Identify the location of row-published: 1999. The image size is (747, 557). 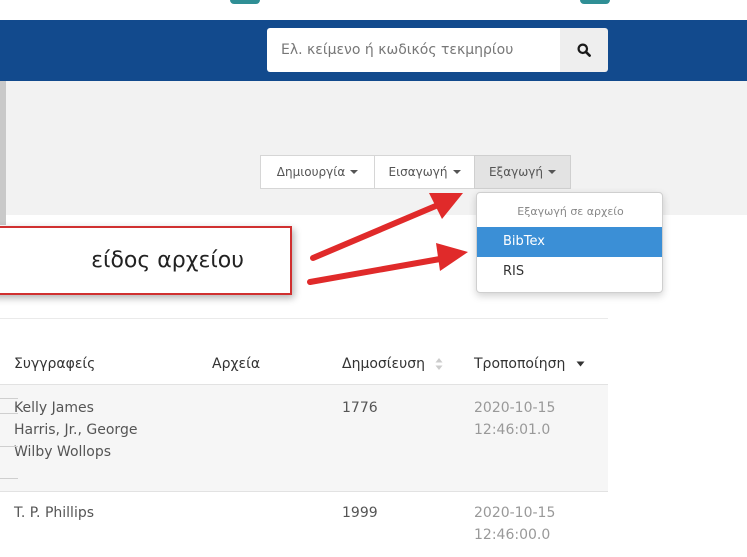
(360, 513).